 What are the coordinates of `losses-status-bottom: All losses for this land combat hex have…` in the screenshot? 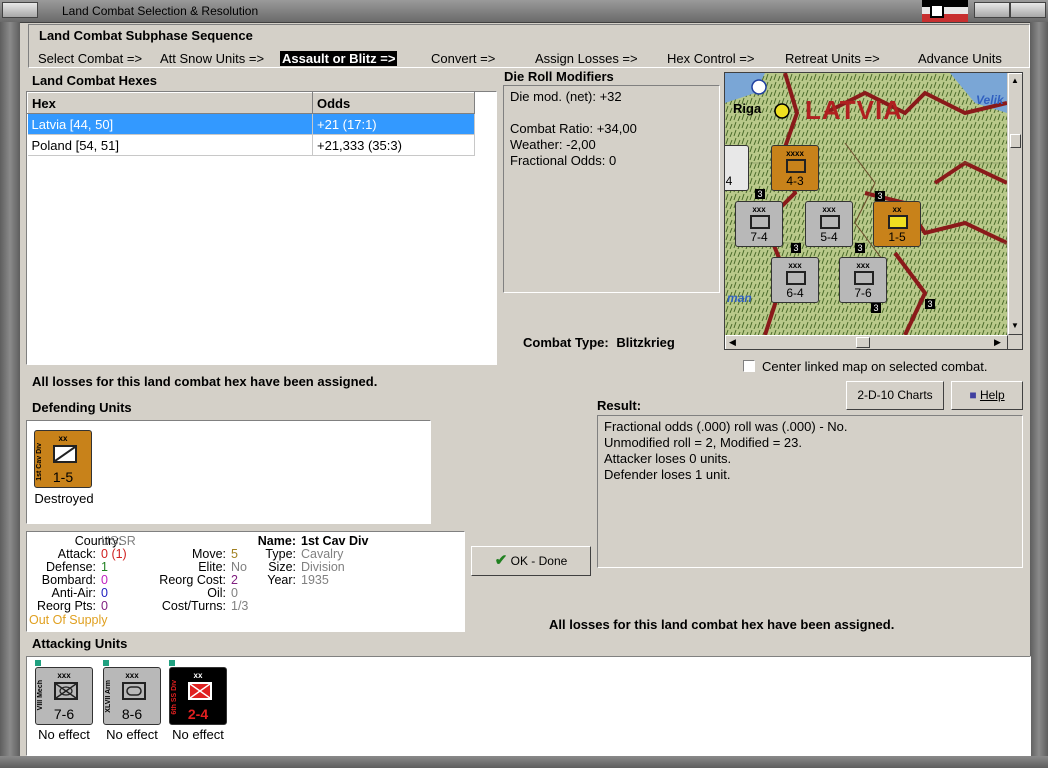 It's located at (722, 624).